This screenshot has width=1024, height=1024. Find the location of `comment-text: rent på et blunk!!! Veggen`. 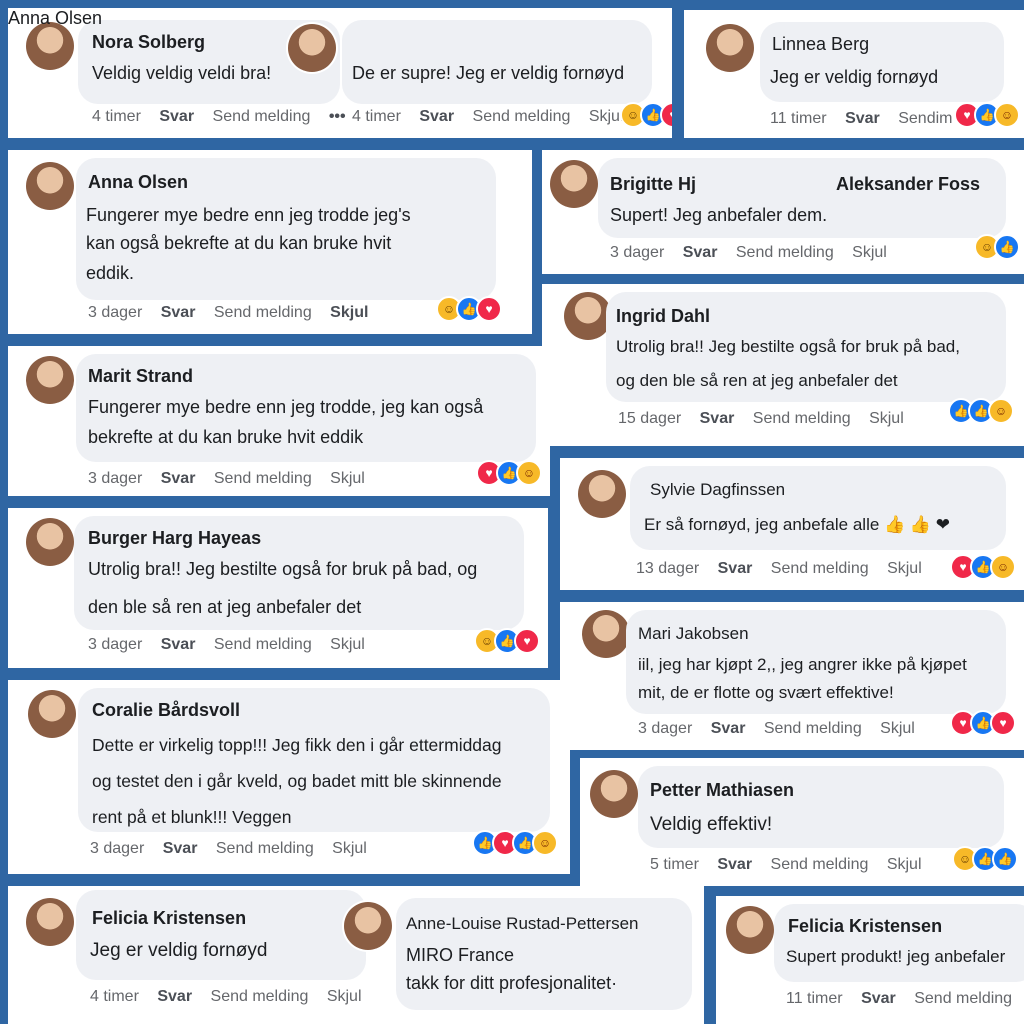

comment-text: rent på et blunk!!! Veggen is located at coordinates (192, 817).